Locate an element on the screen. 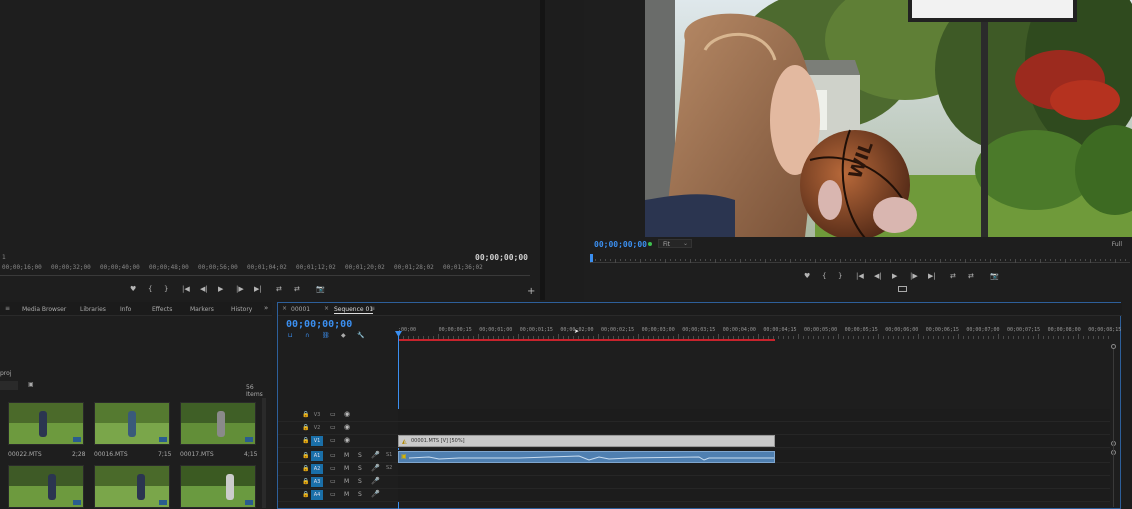 The image size is (1132, 509). fit-dropdown: Fit ⌄ is located at coordinates (675, 243).